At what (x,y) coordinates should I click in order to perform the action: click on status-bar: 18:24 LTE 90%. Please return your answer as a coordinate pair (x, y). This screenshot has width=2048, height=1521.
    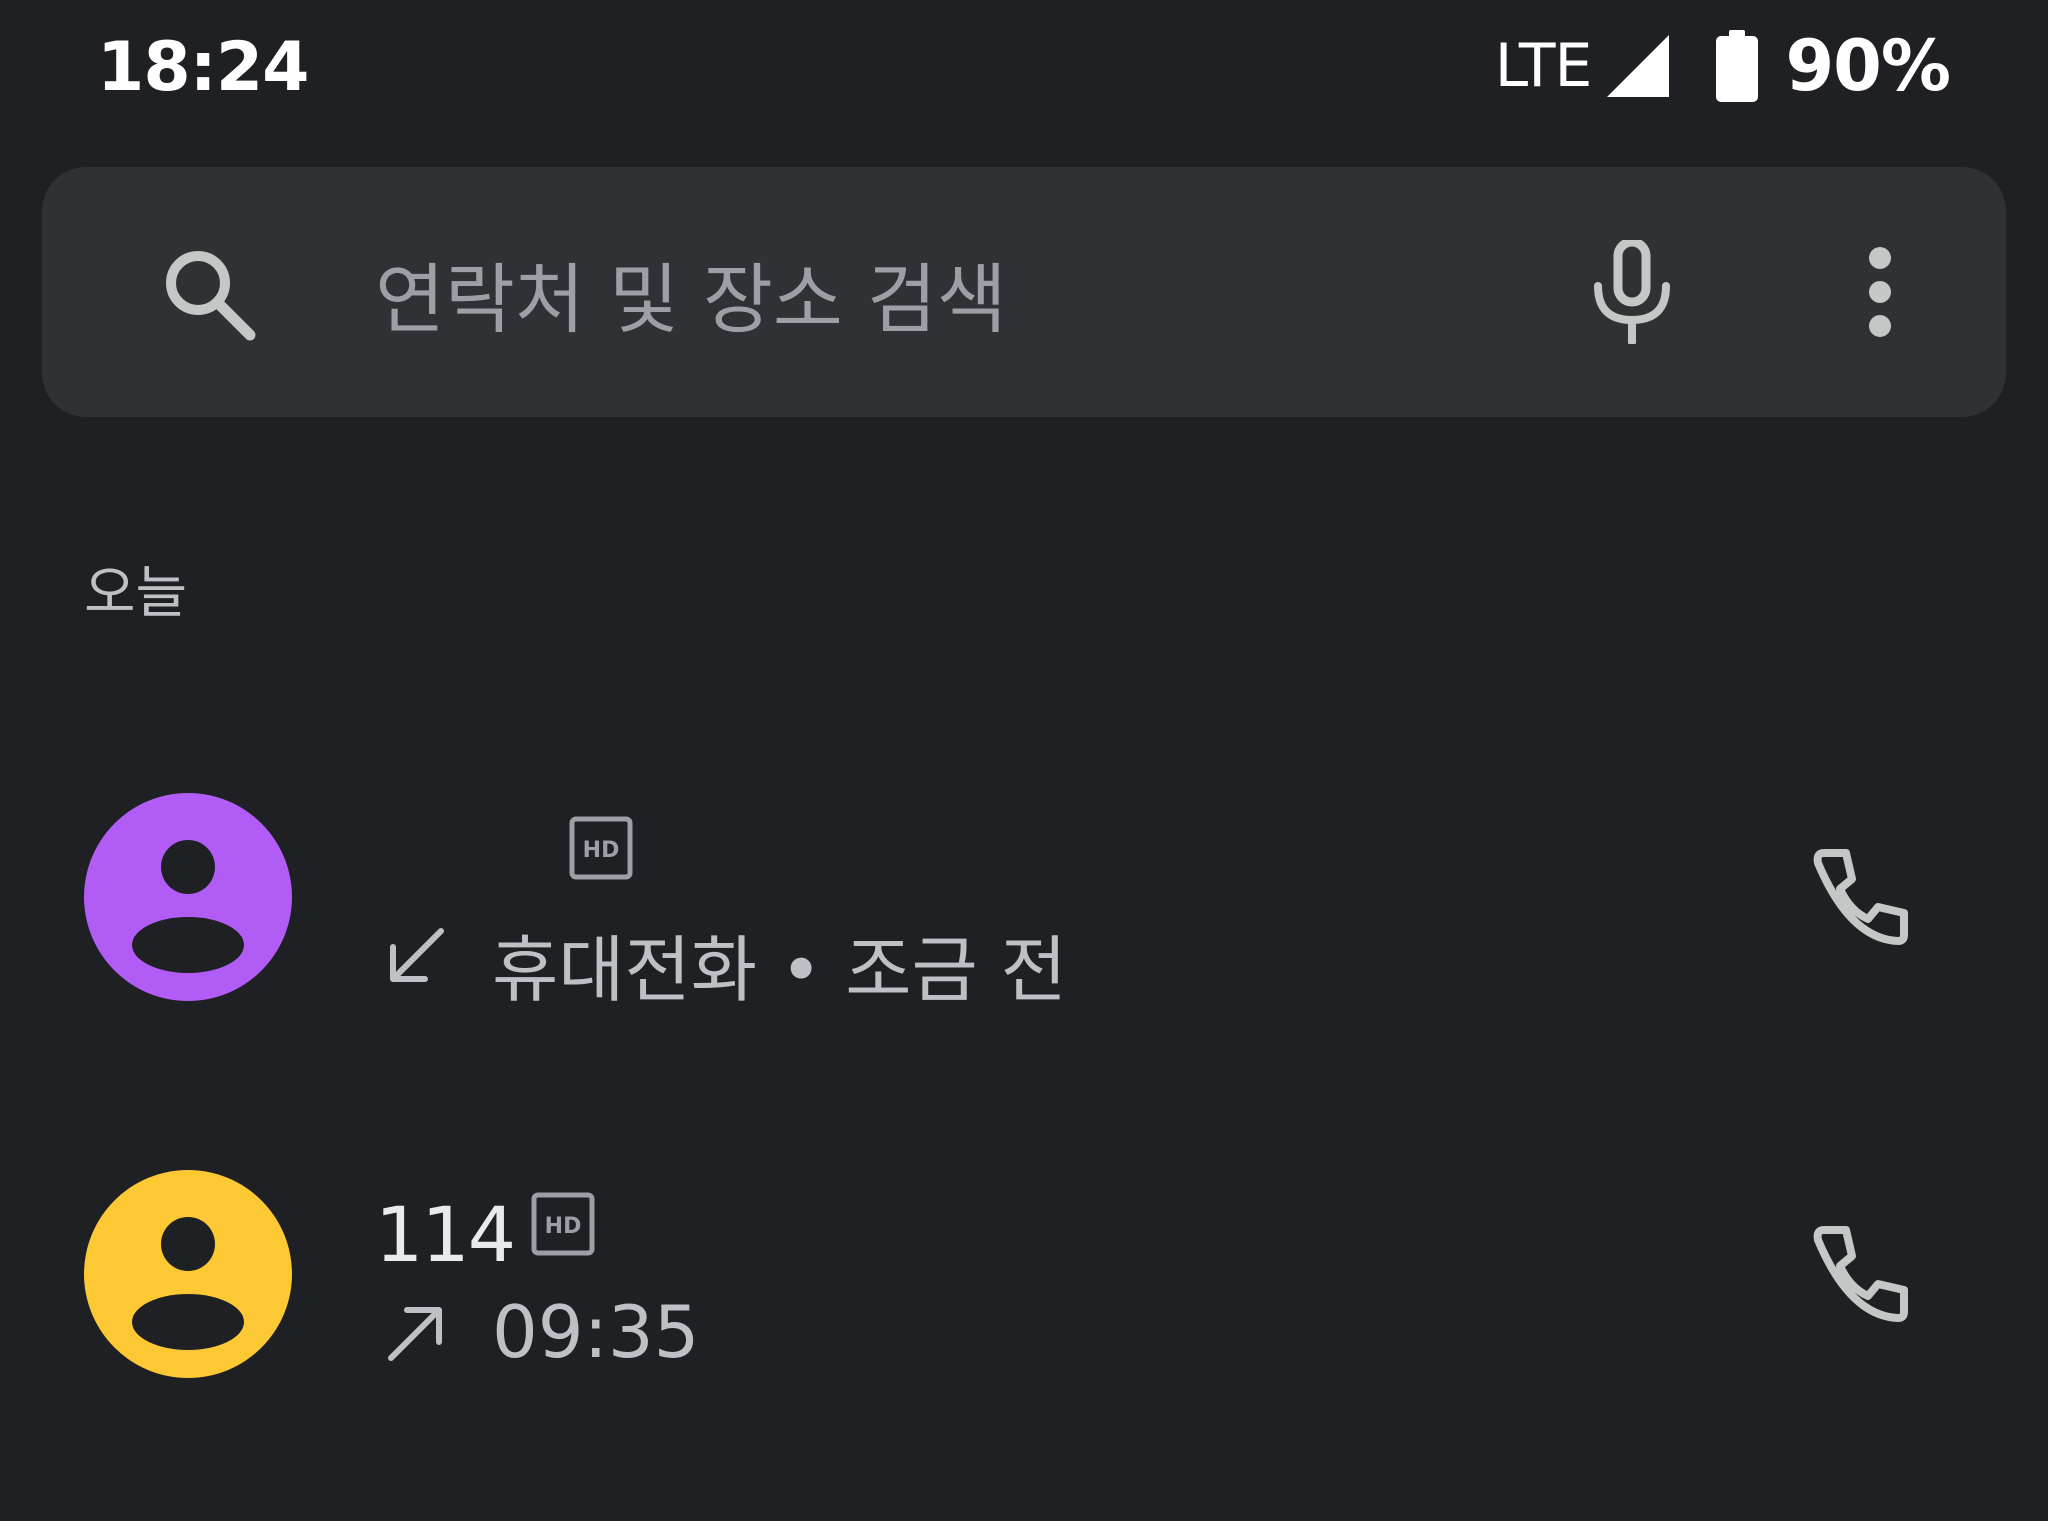
    Looking at the image, I should click on (1024, 65).